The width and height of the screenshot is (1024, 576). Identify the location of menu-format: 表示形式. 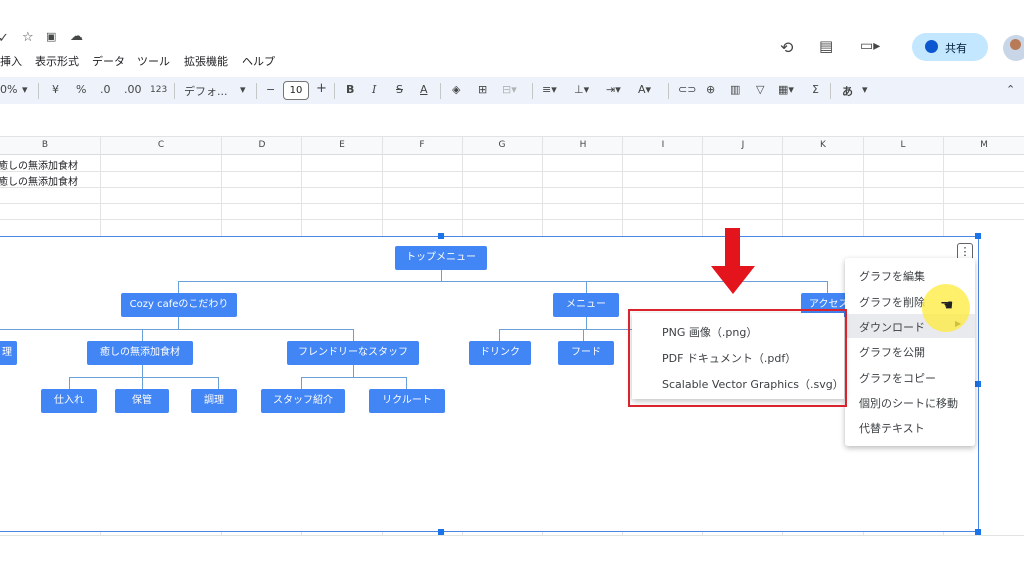
(57, 61).